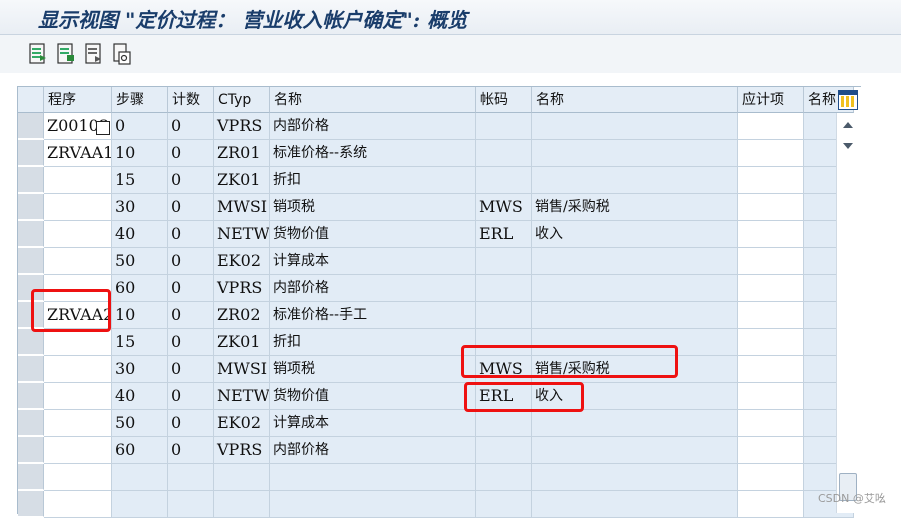 The height and width of the screenshot is (518, 901). Describe the element at coordinates (140, 234) in the screenshot. I see `table-cell: 40` at that location.